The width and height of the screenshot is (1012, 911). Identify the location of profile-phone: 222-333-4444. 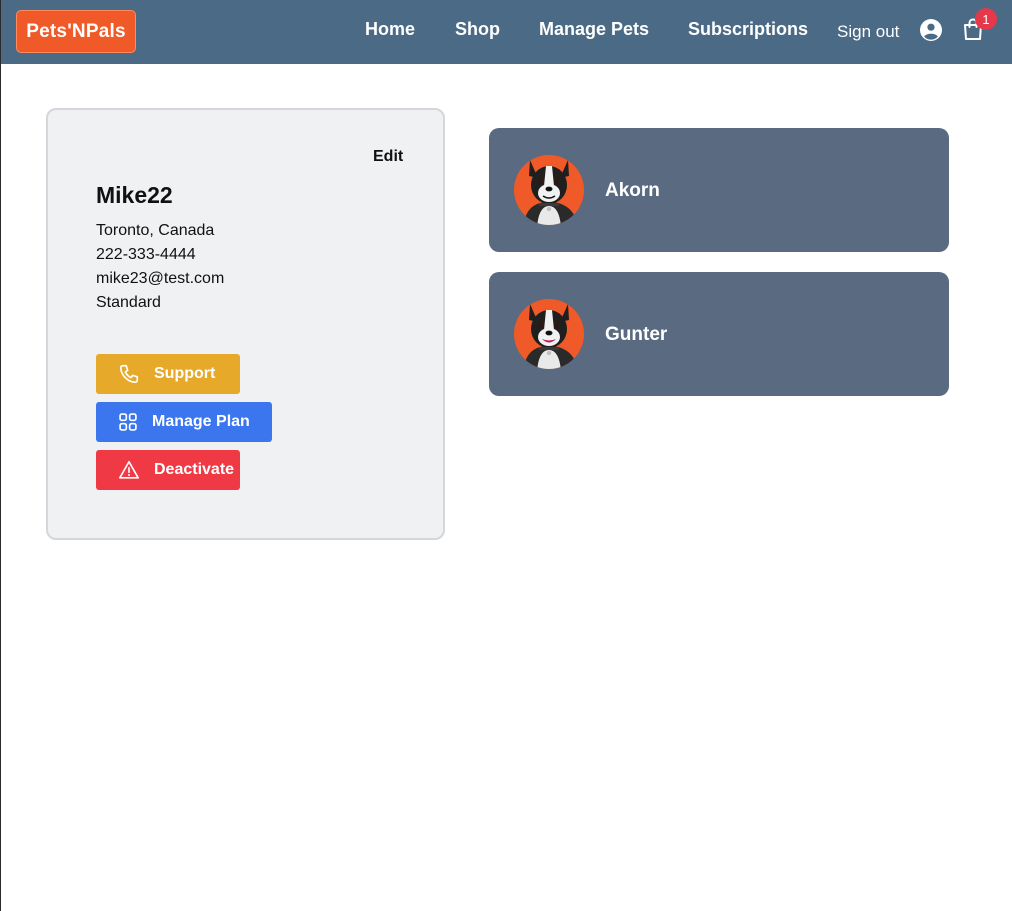
(146, 254).